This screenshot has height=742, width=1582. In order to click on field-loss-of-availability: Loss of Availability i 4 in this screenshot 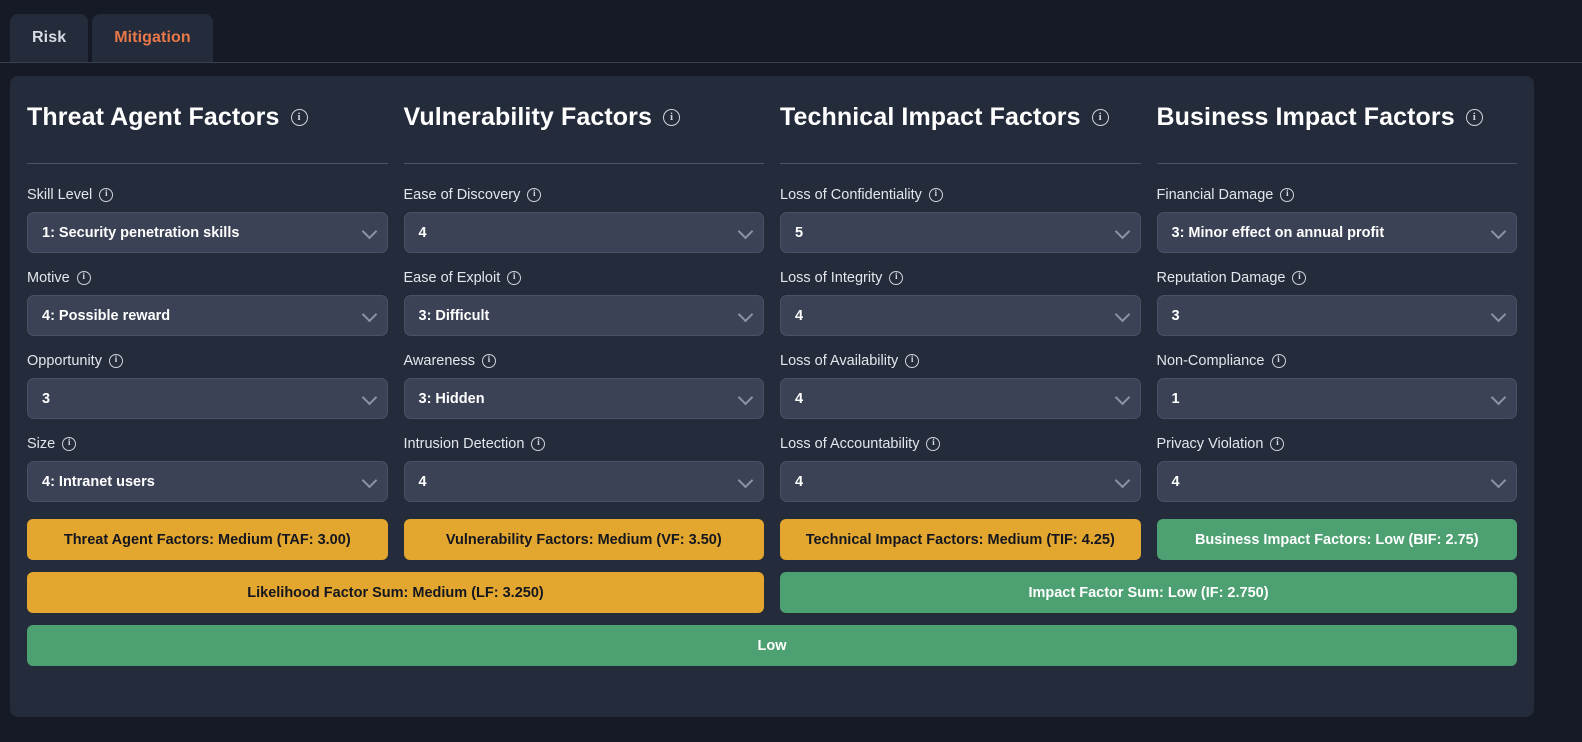, I will do `click(960, 386)`.